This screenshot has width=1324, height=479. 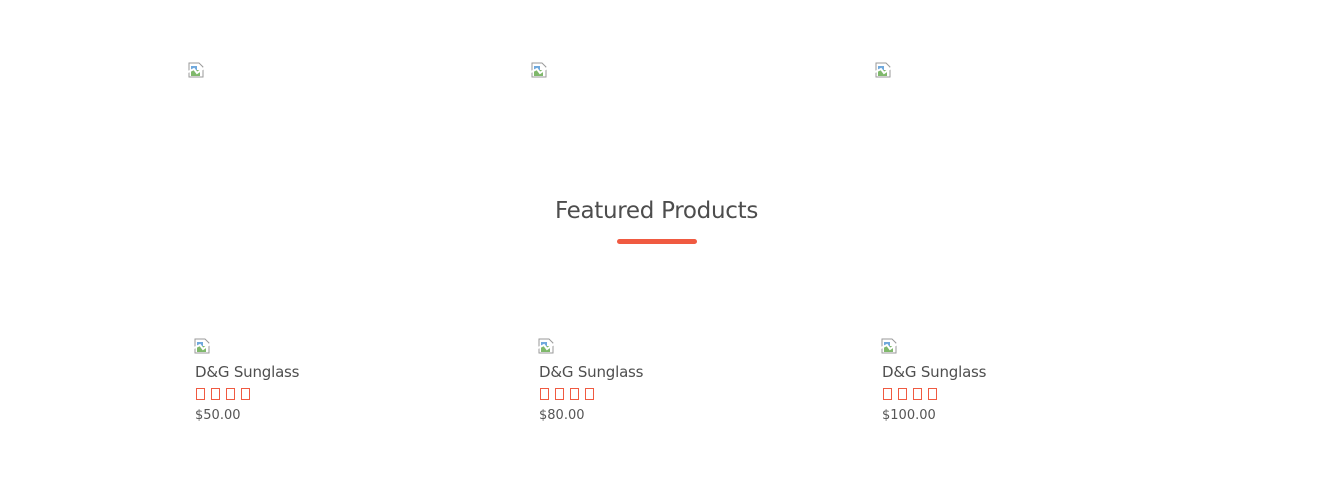 I want to click on title-underline, so click(x=657, y=241).